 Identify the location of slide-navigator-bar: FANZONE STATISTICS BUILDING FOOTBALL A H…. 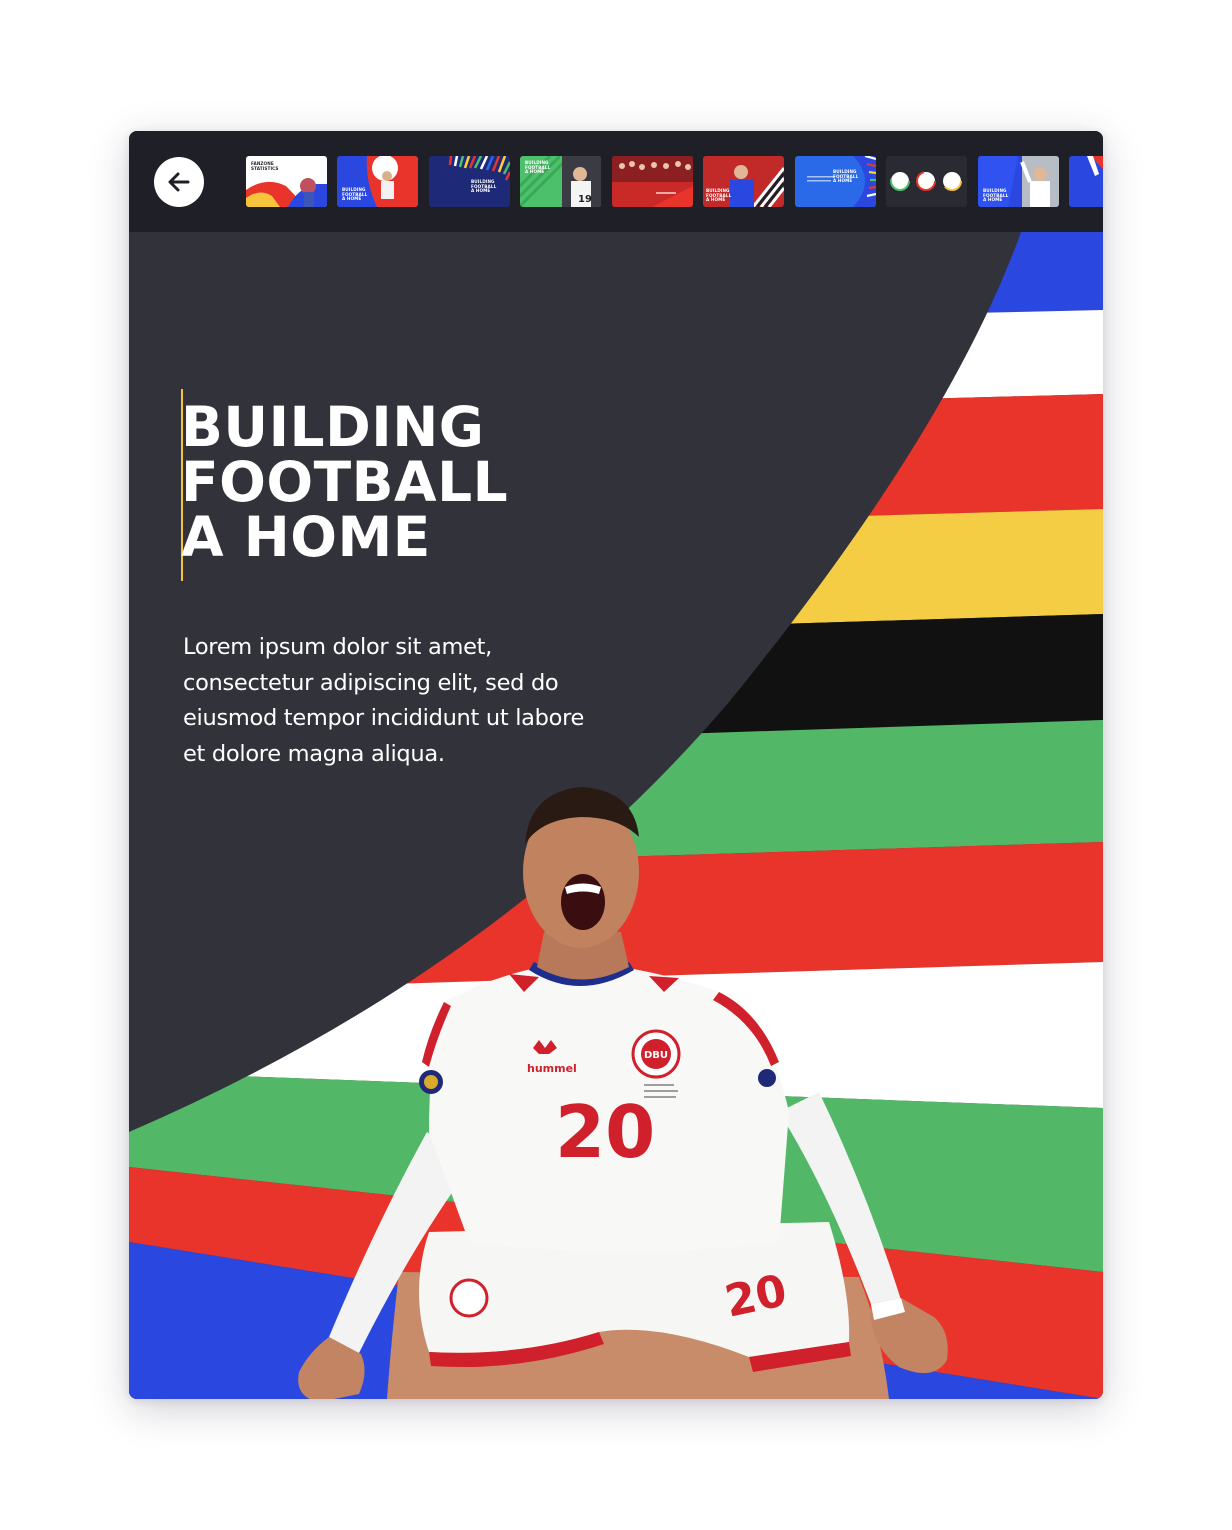
(616, 181).